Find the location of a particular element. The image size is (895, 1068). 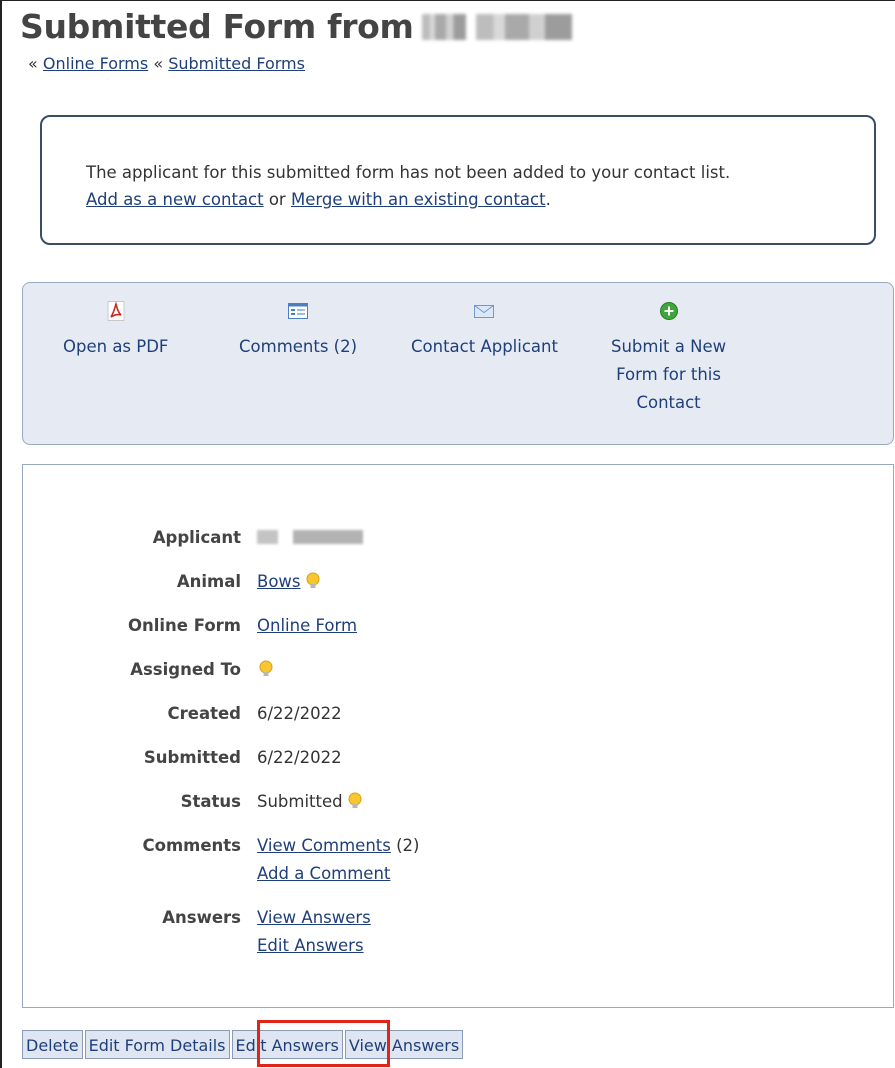

animal-label: Animal is located at coordinates (208, 581).